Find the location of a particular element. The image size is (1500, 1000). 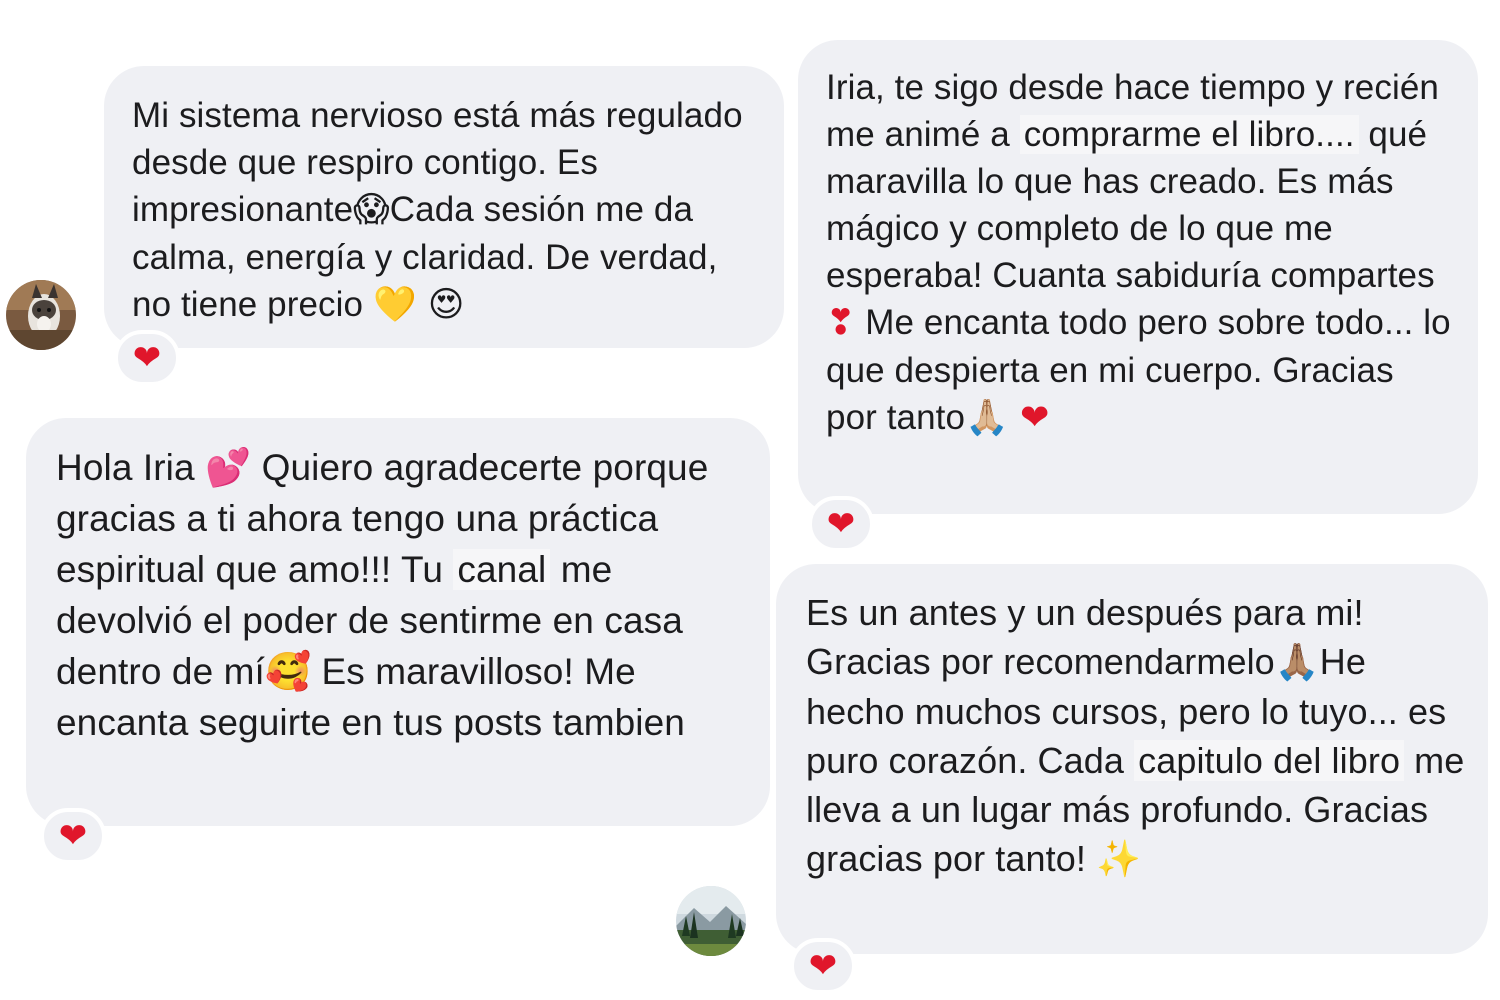

heart-reaction-4: ❤ is located at coordinates (823, 966).